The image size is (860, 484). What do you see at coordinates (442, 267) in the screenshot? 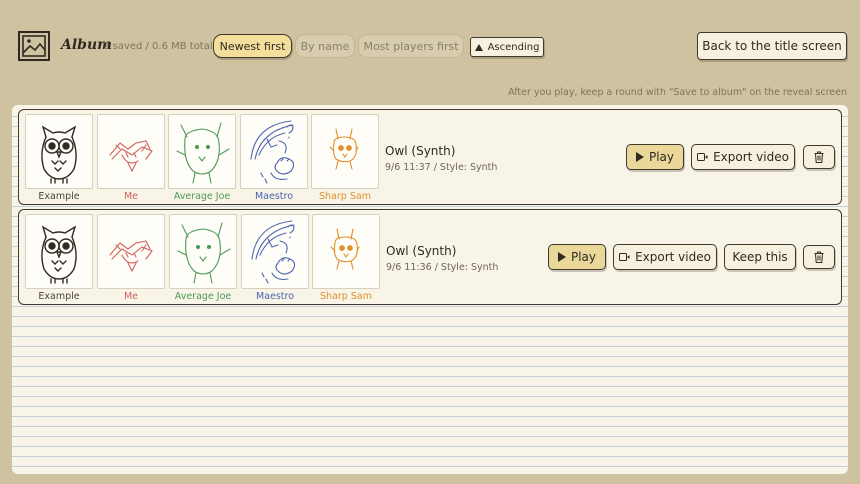
I see `entry-meta: 9/6 11:36 / Style: Synth` at bounding box center [442, 267].